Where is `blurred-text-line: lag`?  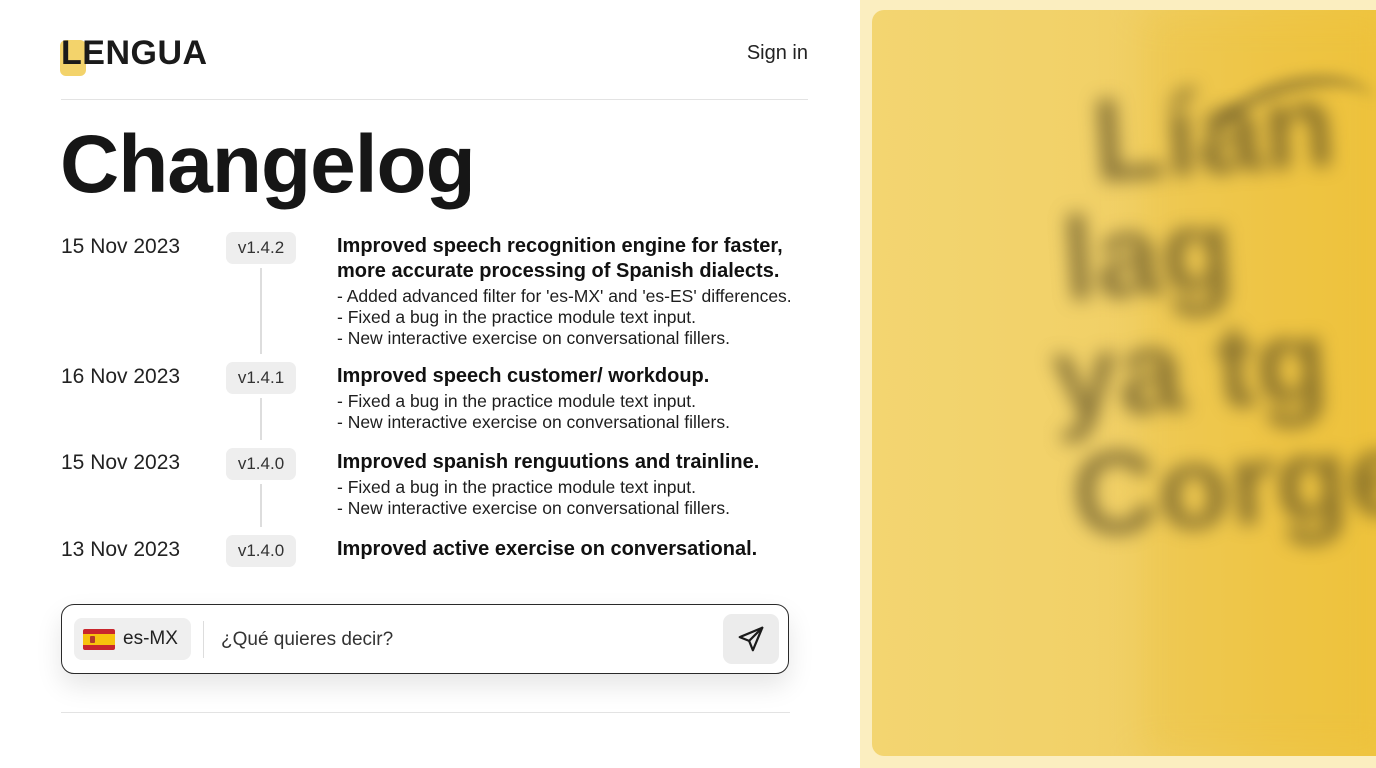
blurred-text-line: lag is located at coordinates (1147, 254).